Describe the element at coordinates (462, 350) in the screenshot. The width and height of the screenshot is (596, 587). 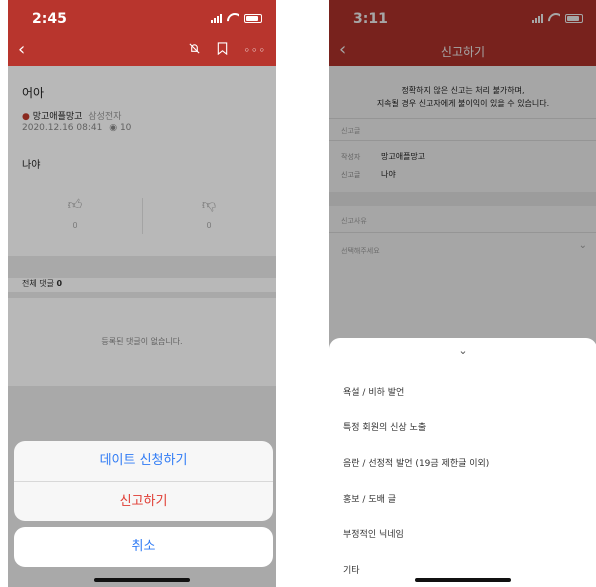
I see `collapse-chevron-icon: ⌄` at that location.